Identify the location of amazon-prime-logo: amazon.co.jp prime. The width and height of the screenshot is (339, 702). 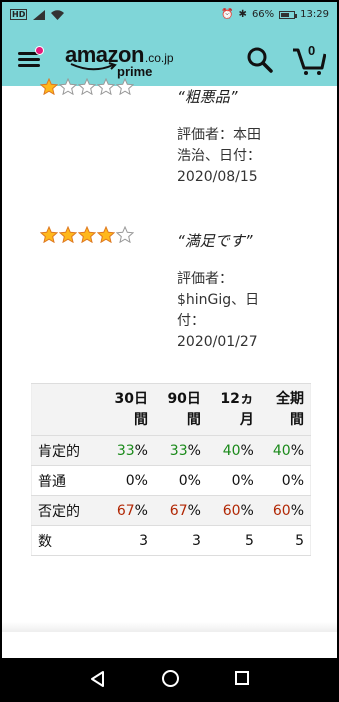
(130, 60).